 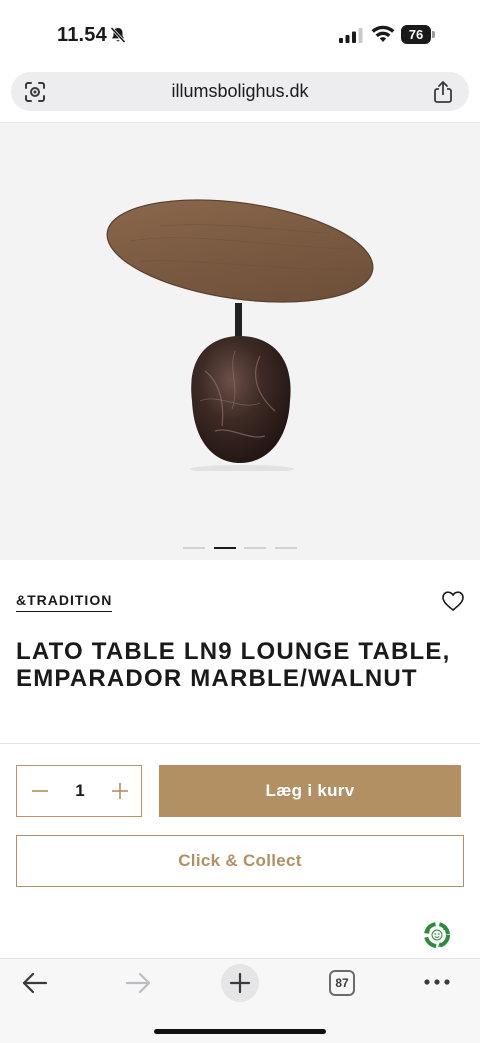 What do you see at coordinates (240, 1031) in the screenshot?
I see `home-indicator` at bounding box center [240, 1031].